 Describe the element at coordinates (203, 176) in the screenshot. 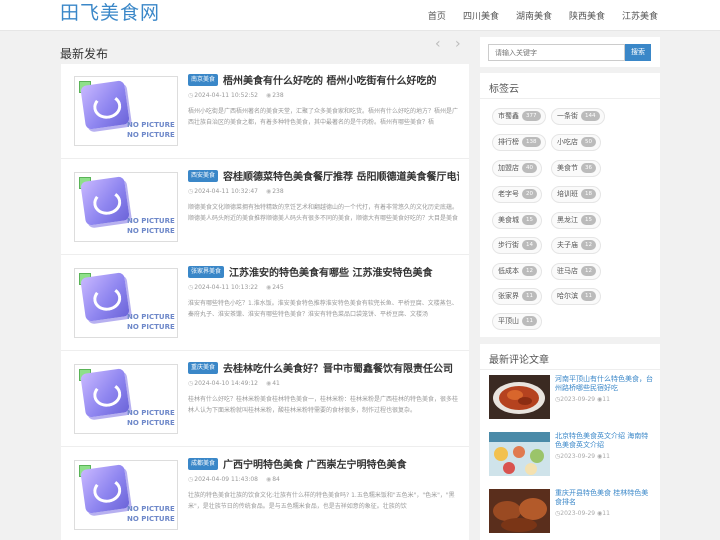

I see `category-badge: 西安美食` at that location.